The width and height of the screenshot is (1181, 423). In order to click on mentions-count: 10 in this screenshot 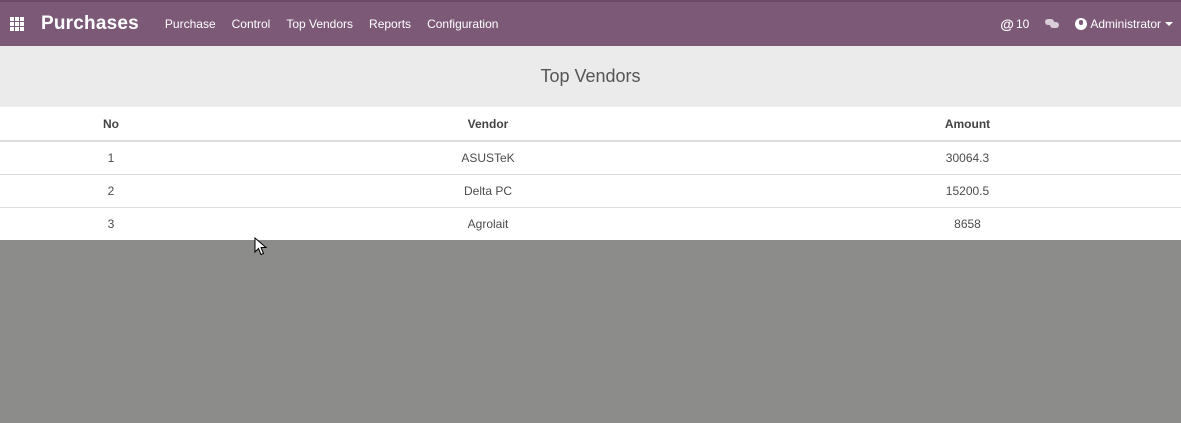, I will do `click(1022, 24)`.